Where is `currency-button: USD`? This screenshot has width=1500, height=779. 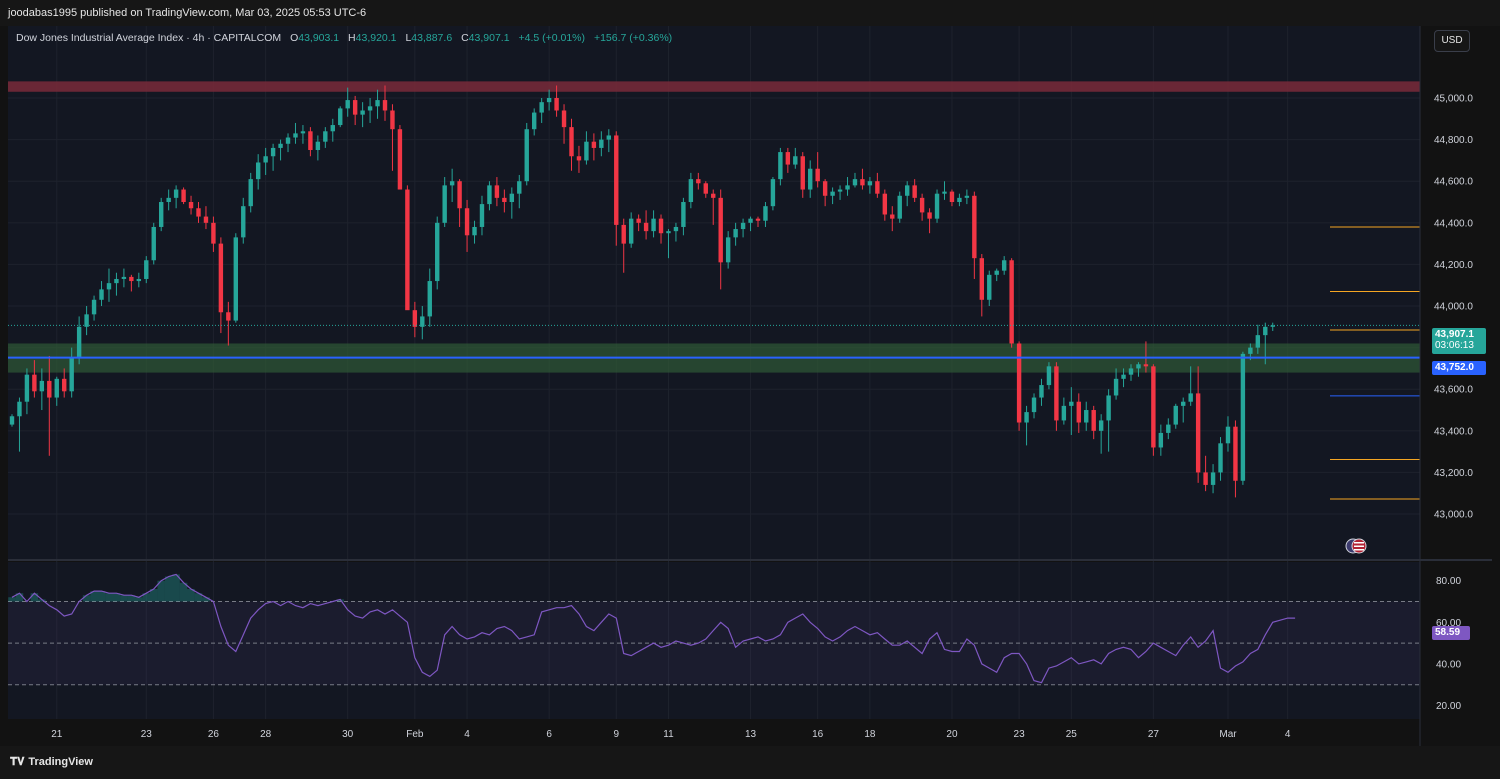
currency-button: USD is located at coordinates (1452, 41).